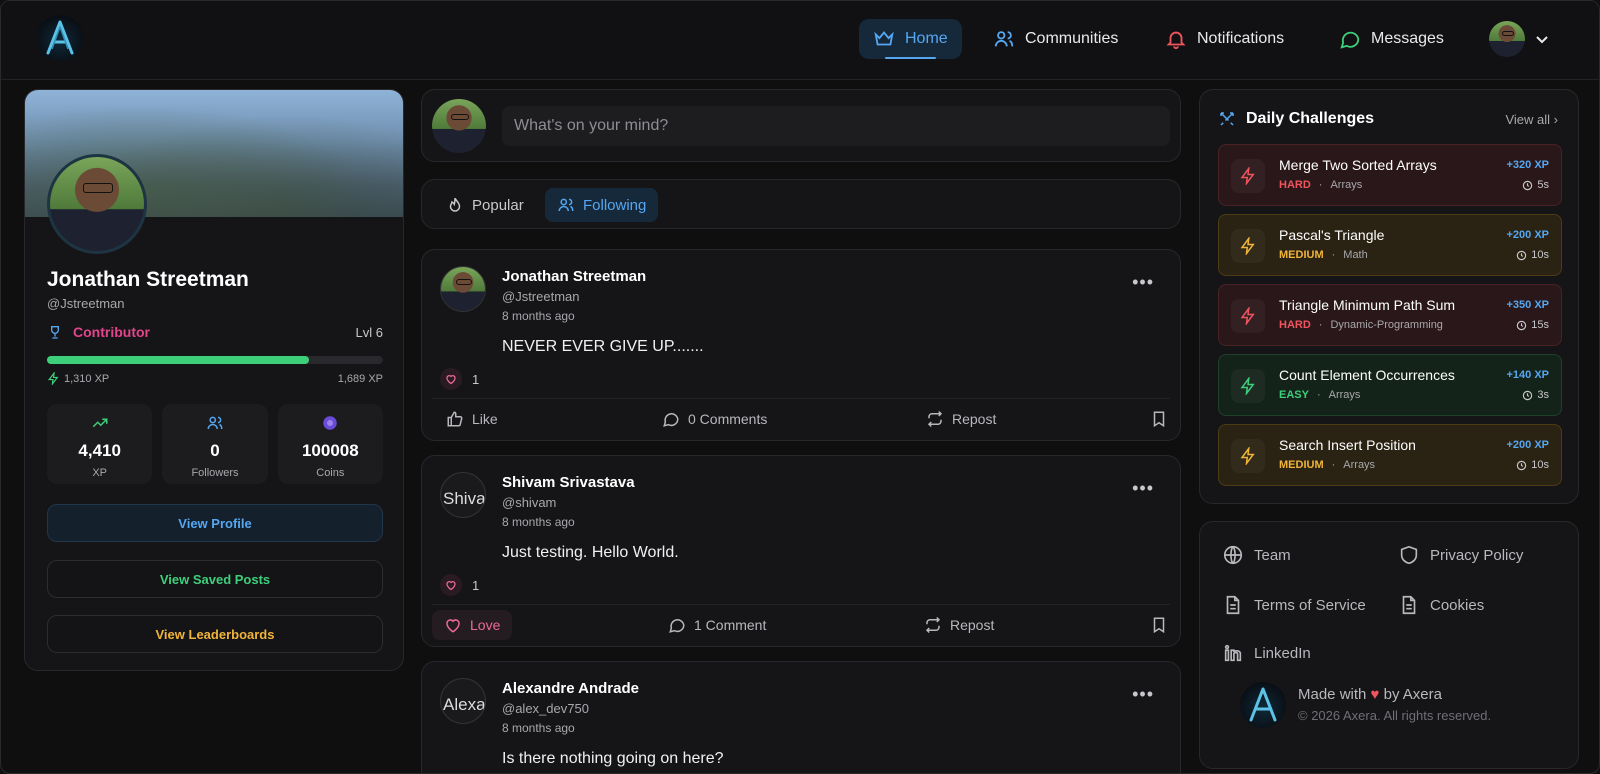 The image size is (1600, 774). What do you see at coordinates (1507, 39) in the screenshot?
I see `user-menu-avatar` at bounding box center [1507, 39].